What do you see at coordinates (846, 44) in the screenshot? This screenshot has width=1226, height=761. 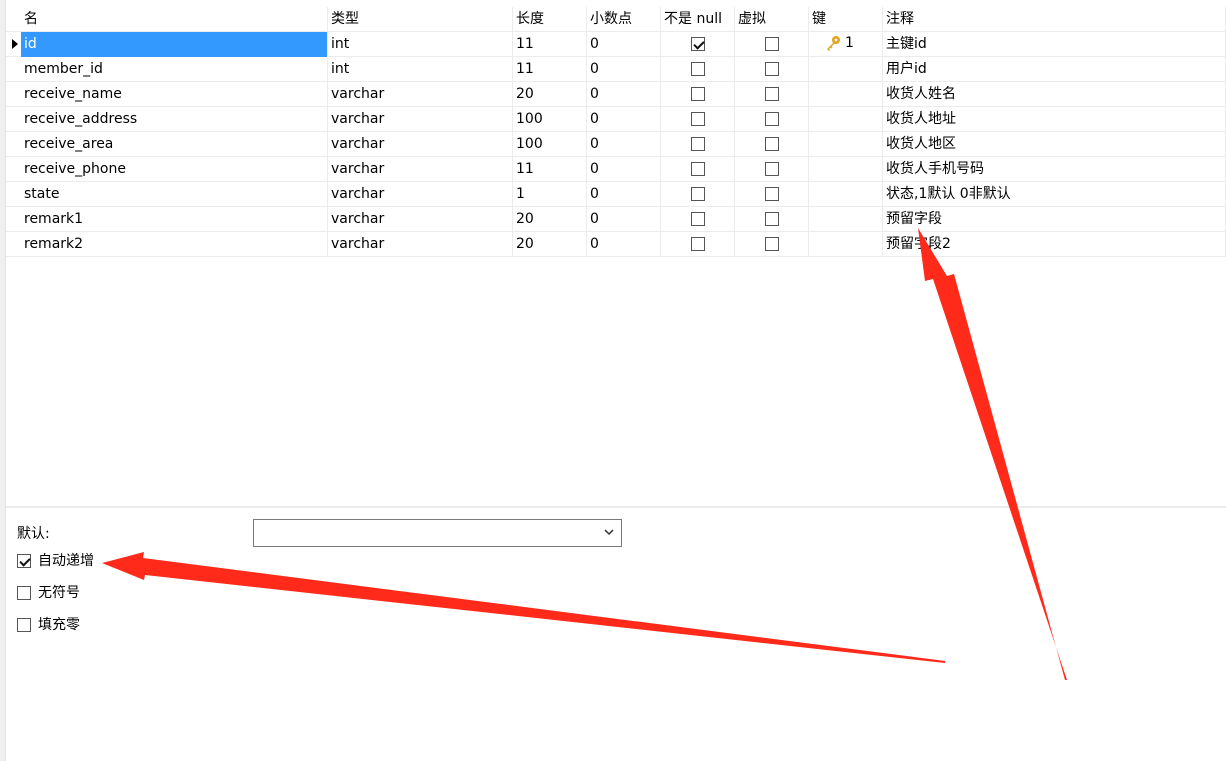 I see `cell-key: 1` at bounding box center [846, 44].